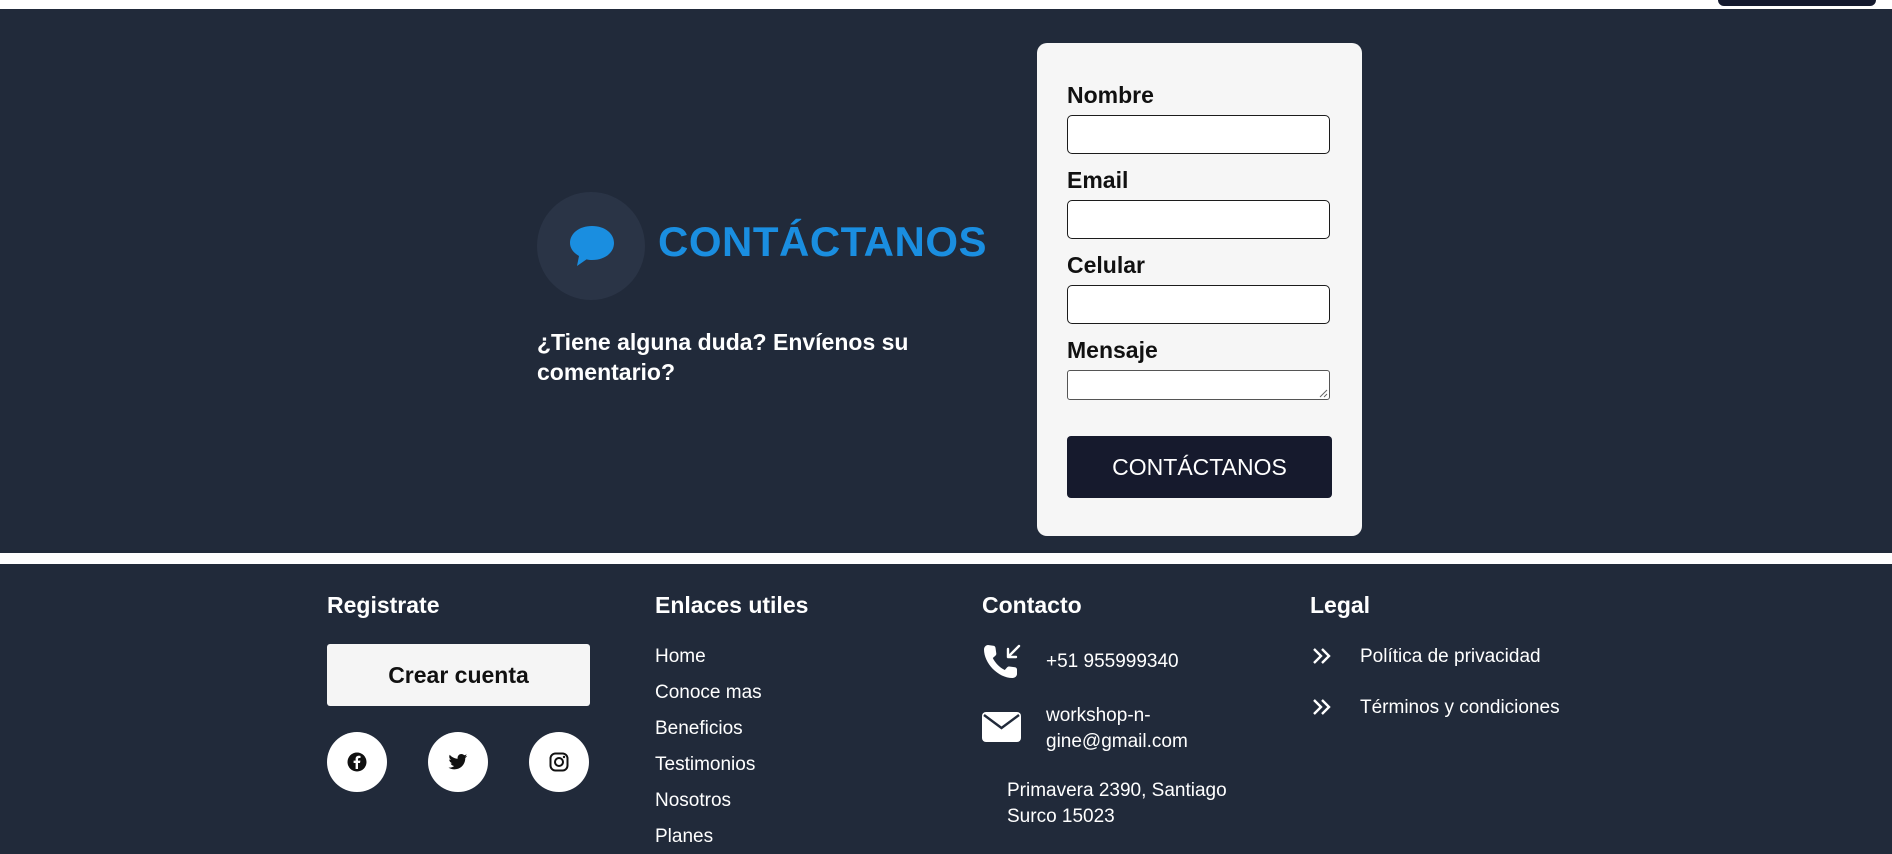 This screenshot has height=854, width=1892. Describe the element at coordinates (1098, 180) in the screenshot. I see `email-label: Email` at that location.